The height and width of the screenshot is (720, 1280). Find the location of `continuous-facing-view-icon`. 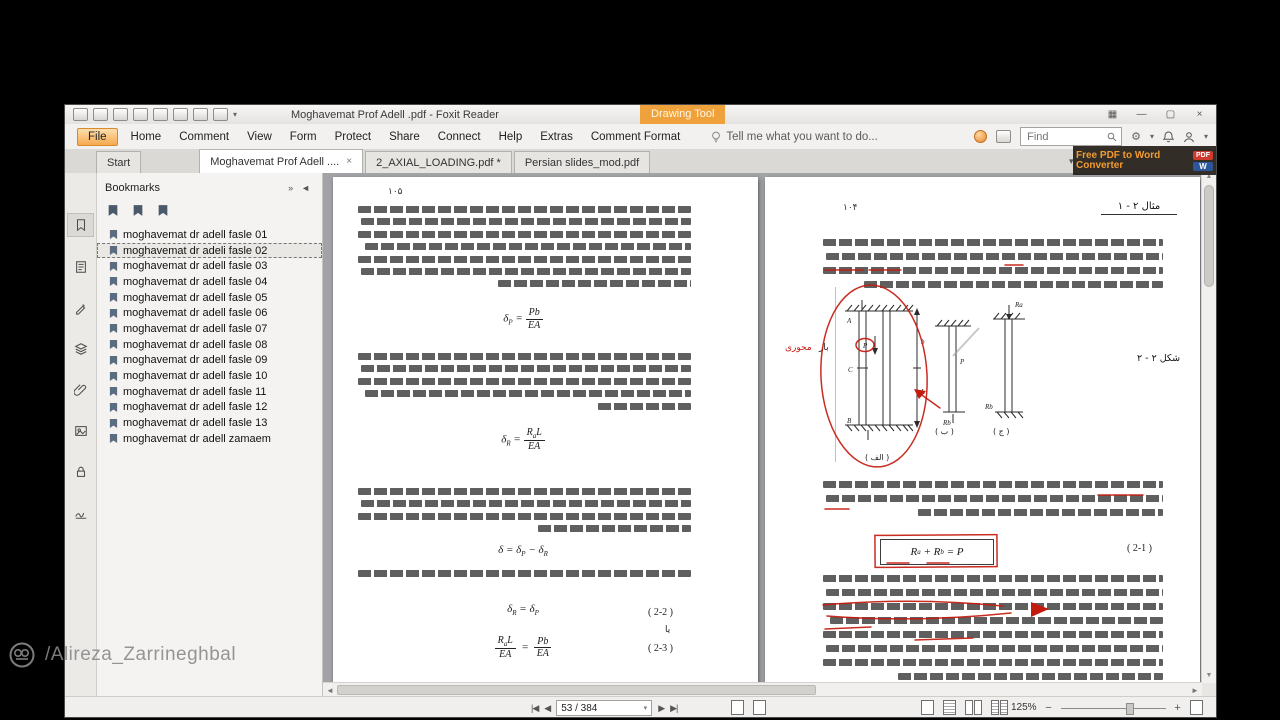

continuous-facing-view-icon is located at coordinates (999, 707).